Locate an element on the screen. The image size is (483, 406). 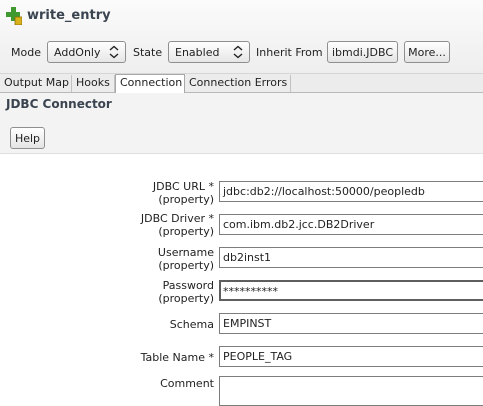
jdbc-driver-label: JDBC Driver * (property) is located at coordinates (149, 225).